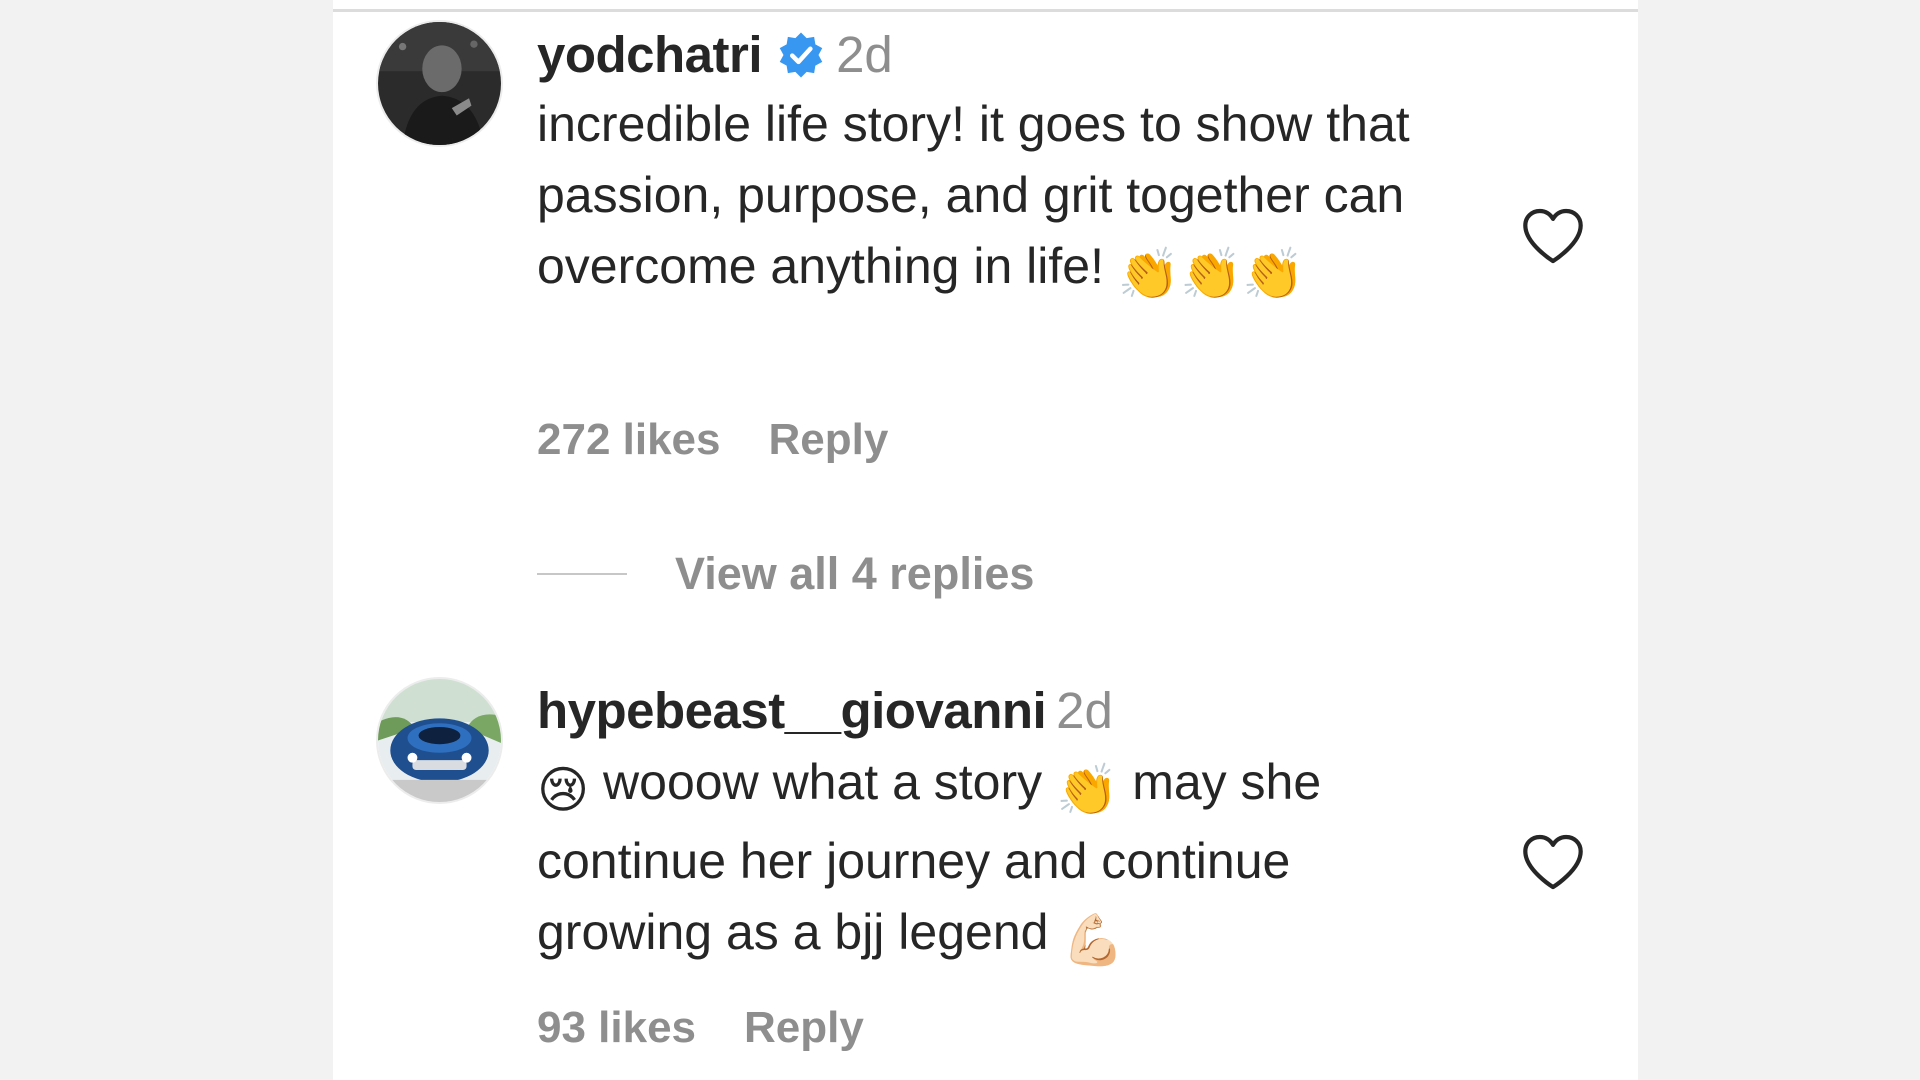 This screenshot has height=1080, width=1920. I want to click on view-replies-button: View all 4 replies, so click(785, 574).